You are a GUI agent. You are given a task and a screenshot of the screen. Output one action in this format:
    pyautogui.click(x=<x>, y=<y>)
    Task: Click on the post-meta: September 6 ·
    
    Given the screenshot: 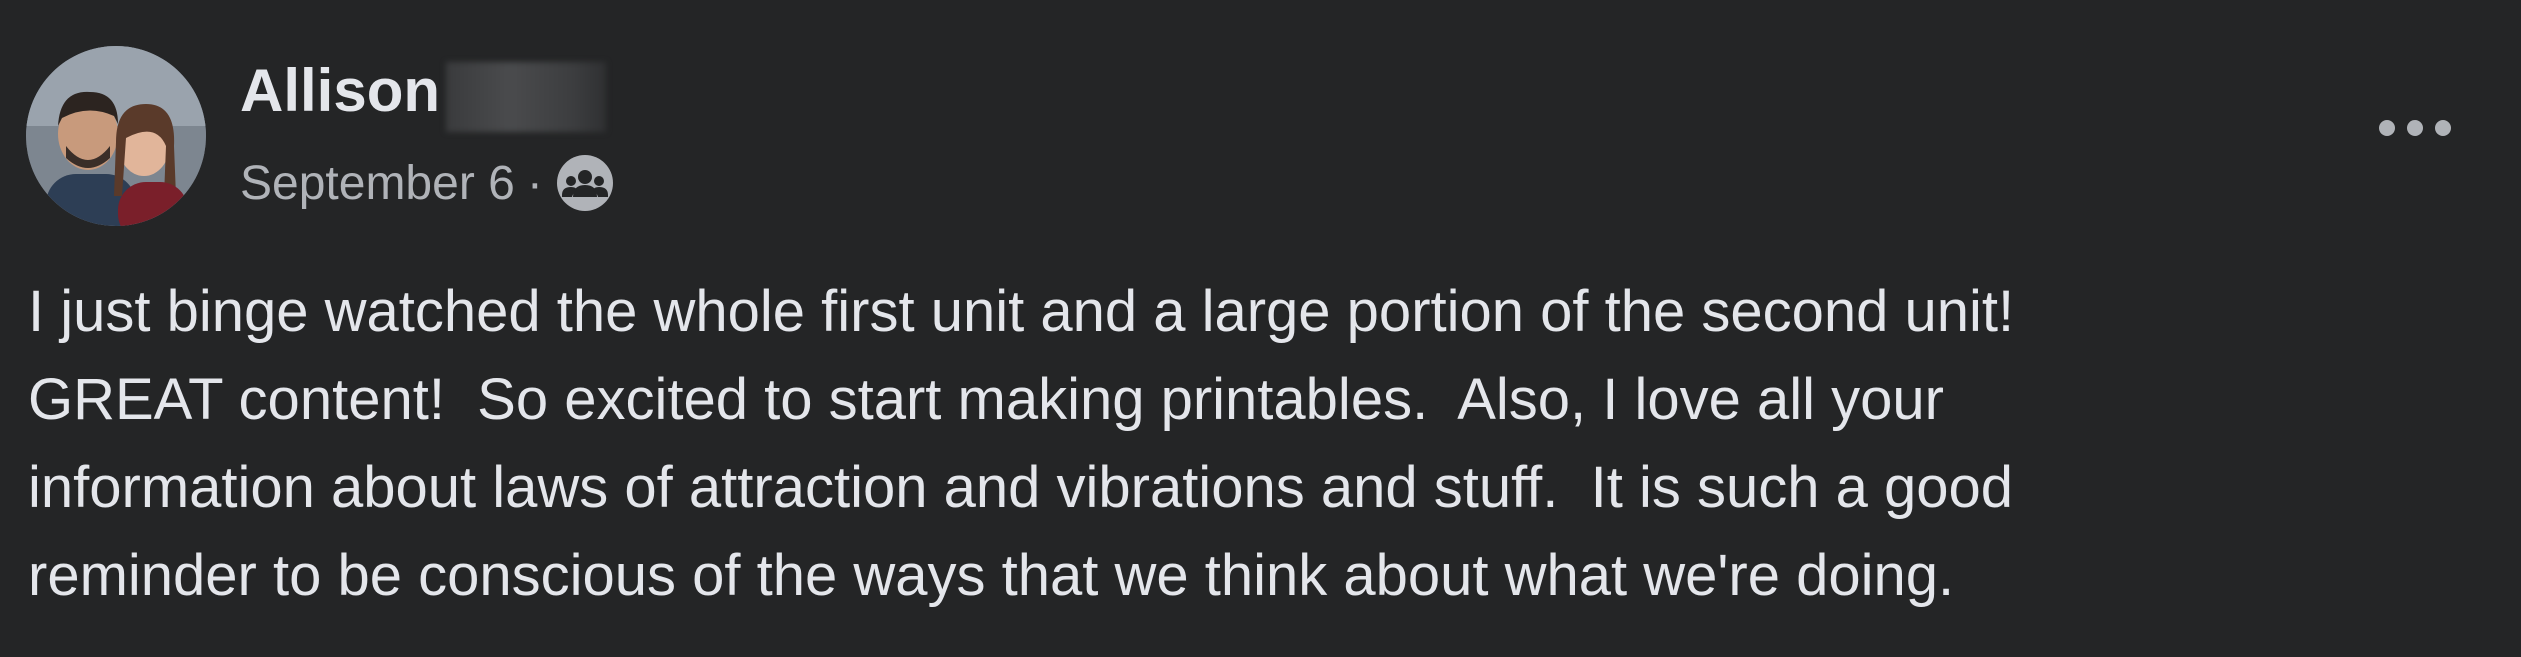 What is the action you would take?
    pyautogui.click(x=427, y=183)
    